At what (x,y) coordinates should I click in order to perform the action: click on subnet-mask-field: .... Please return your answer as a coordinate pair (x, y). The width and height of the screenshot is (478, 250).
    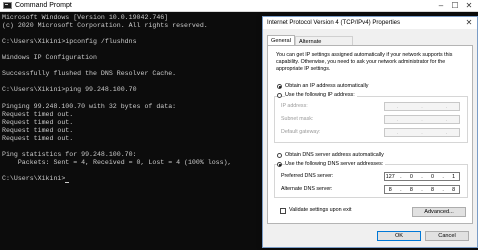
    Looking at the image, I should click on (422, 119).